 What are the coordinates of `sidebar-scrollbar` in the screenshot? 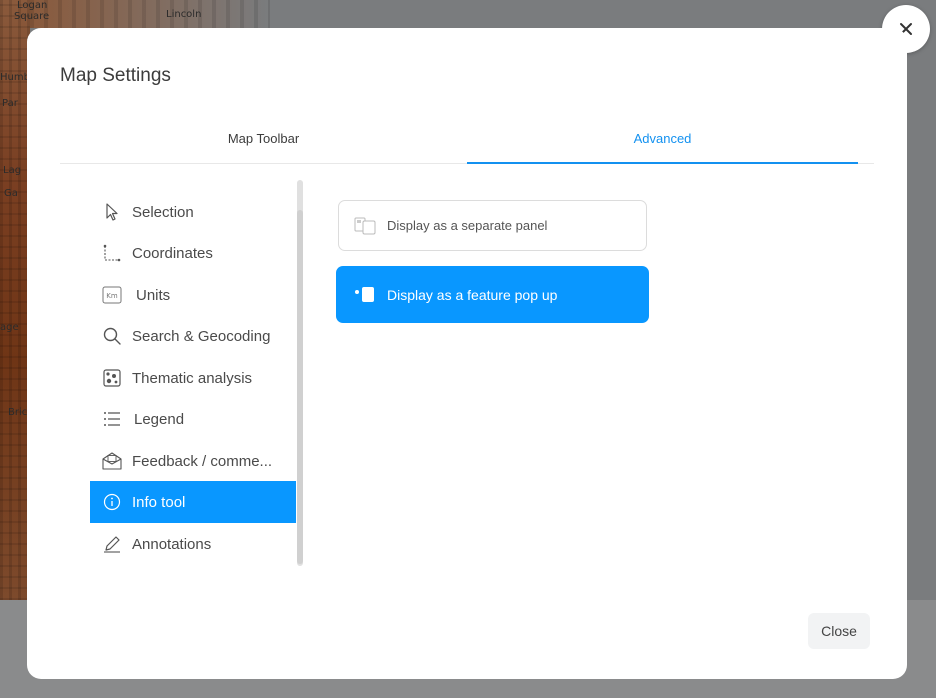 It's located at (300, 373).